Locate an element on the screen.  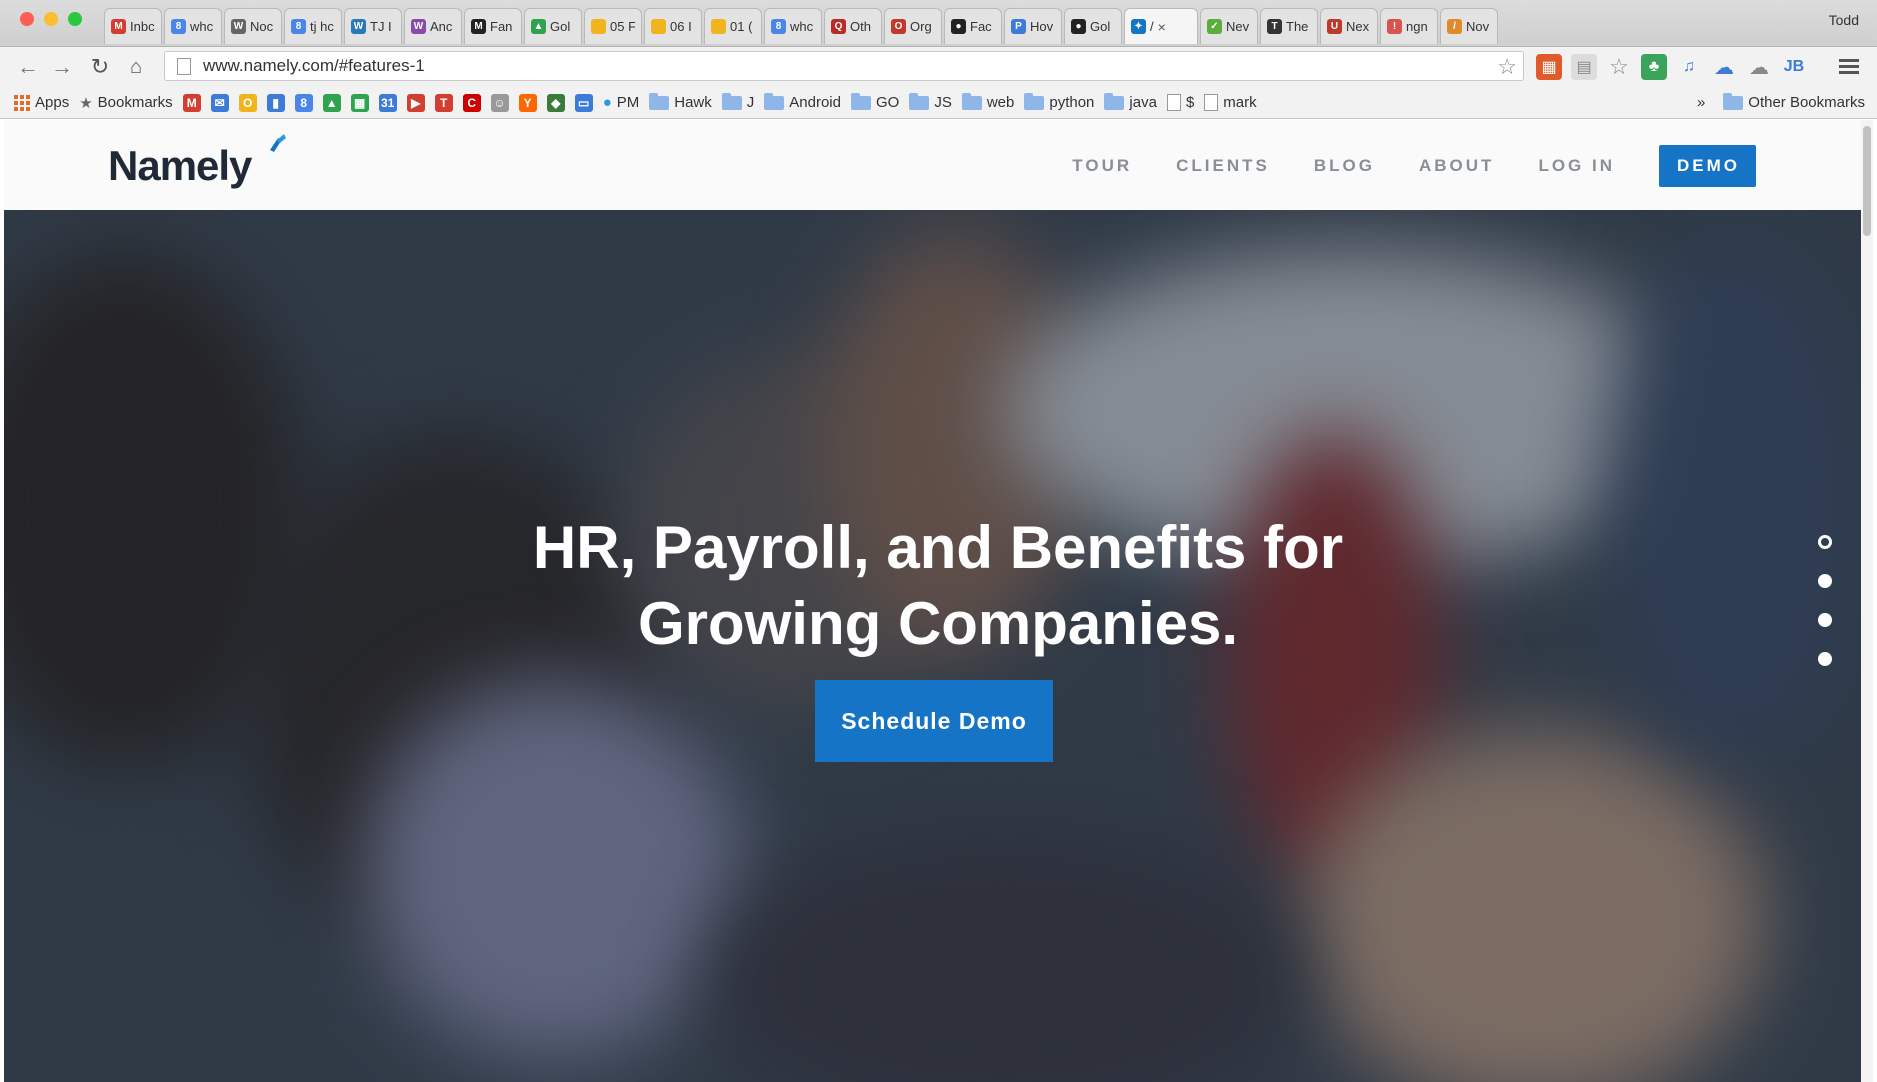
tab-close-icon: × is located at coordinates (1162, 27).